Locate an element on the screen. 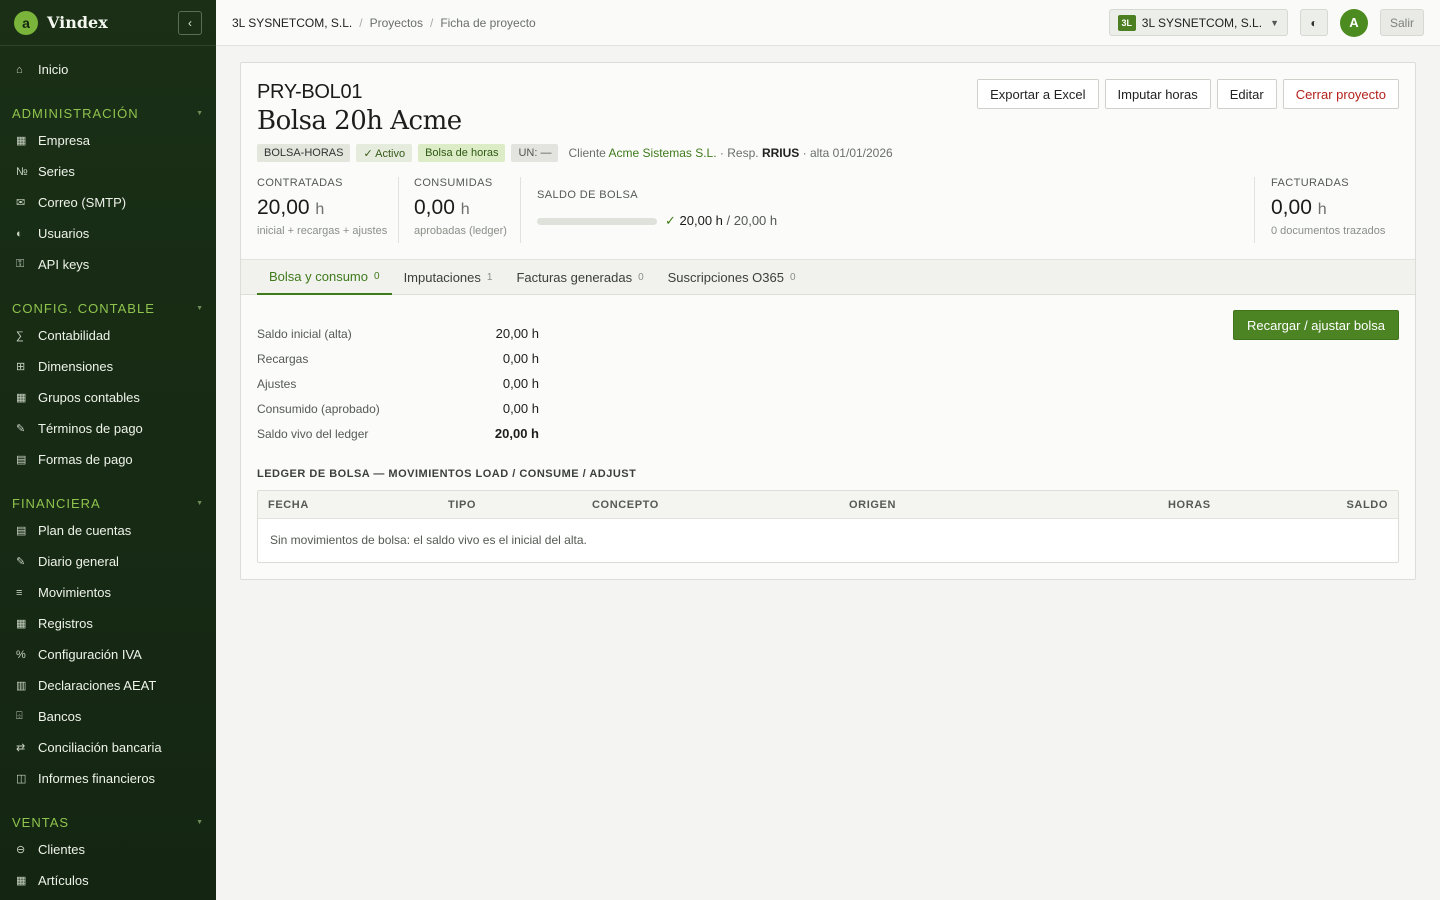 The width and height of the screenshot is (1440, 900). sidebar-item-label: Configuración IVA is located at coordinates (90, 654).